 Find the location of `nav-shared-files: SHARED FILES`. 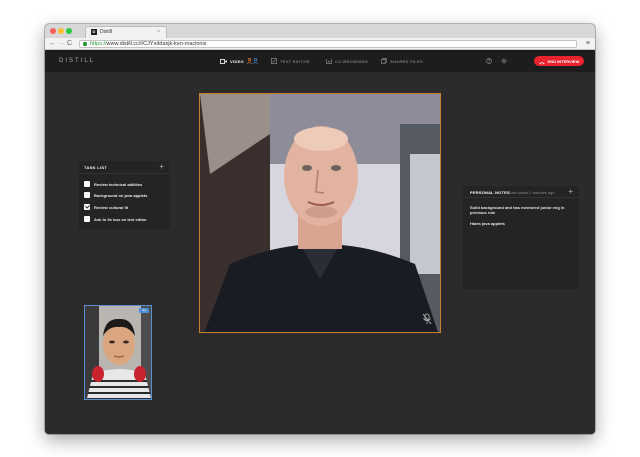

nav-shared-files: SHARED FILES is located at coordinates (402, 61).